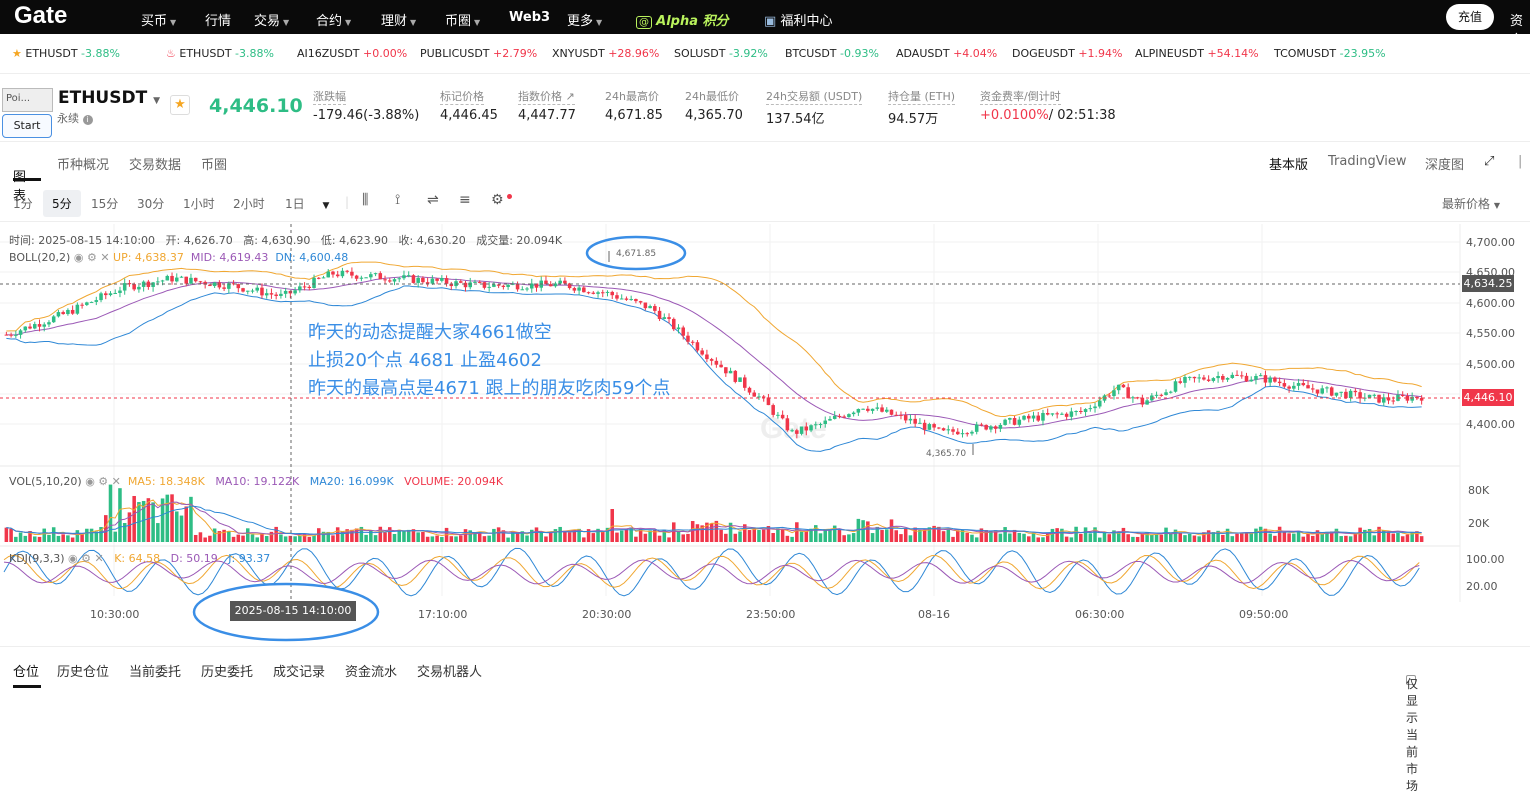 The height and width of the screenshot is (794, 1530). What do you see at coordinates (1520, 161) in the screenshot?
I see `scroll-handle: |` at bounding box center [1520, 161].